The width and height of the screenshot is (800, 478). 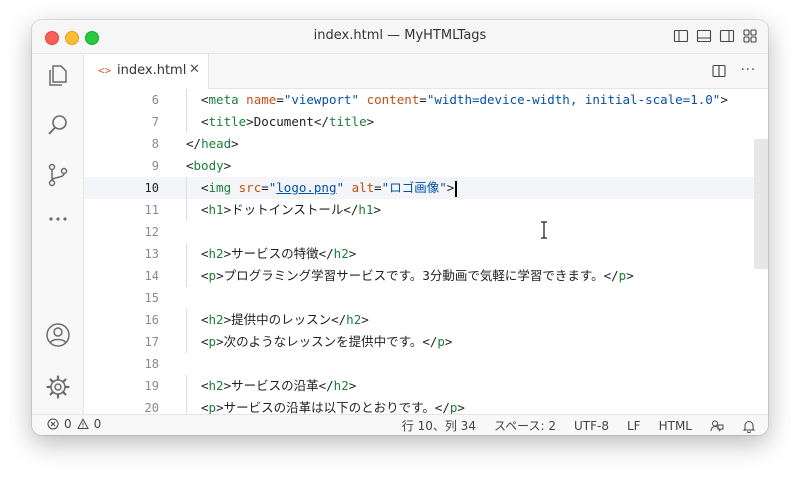 What do you see at coordinates (525, 425) in the screenshot?
I see `indentation-setting: スペース: 2` at bounding box center [525, 425].